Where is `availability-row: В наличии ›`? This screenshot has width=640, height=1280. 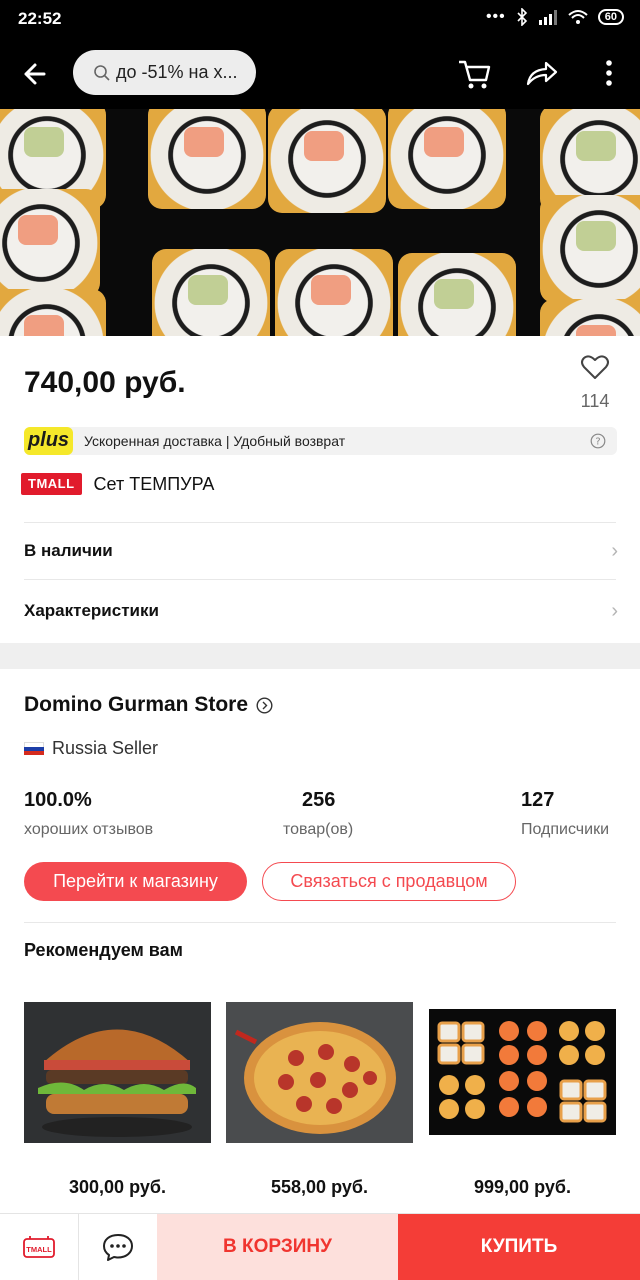
availability-row: В наличии › is located at coordinates (321, 551).